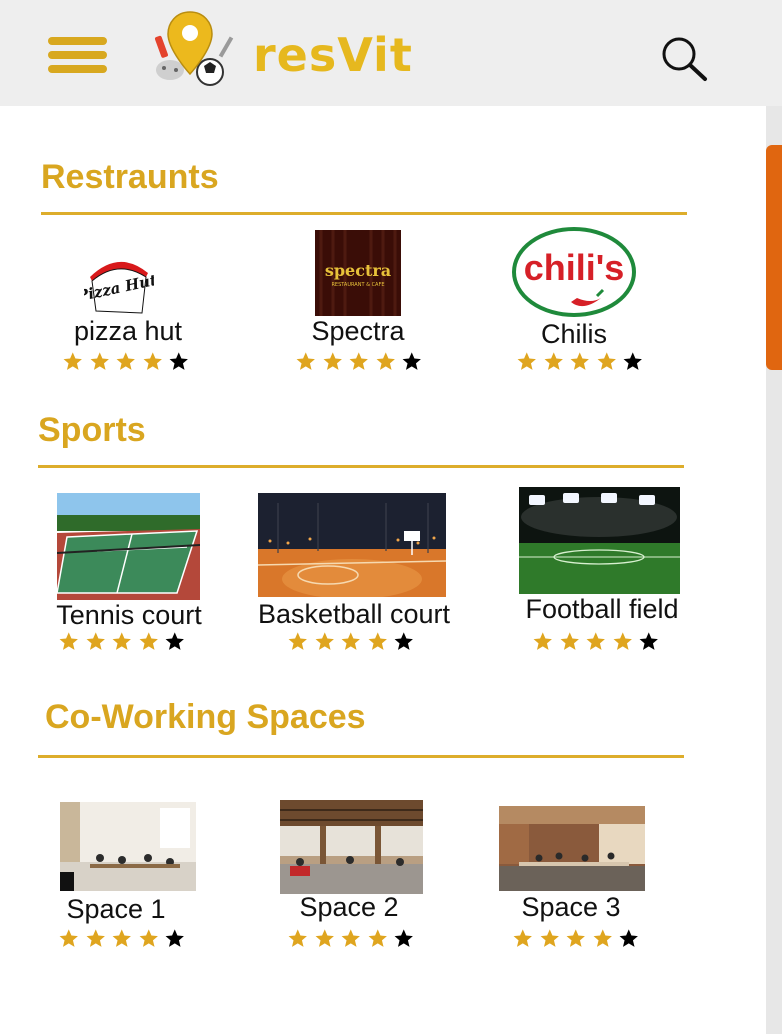  What do you see at coordinates (602, 609) in the screenshot?
I see `place-name: Football field` at bounding box center [602, 609].